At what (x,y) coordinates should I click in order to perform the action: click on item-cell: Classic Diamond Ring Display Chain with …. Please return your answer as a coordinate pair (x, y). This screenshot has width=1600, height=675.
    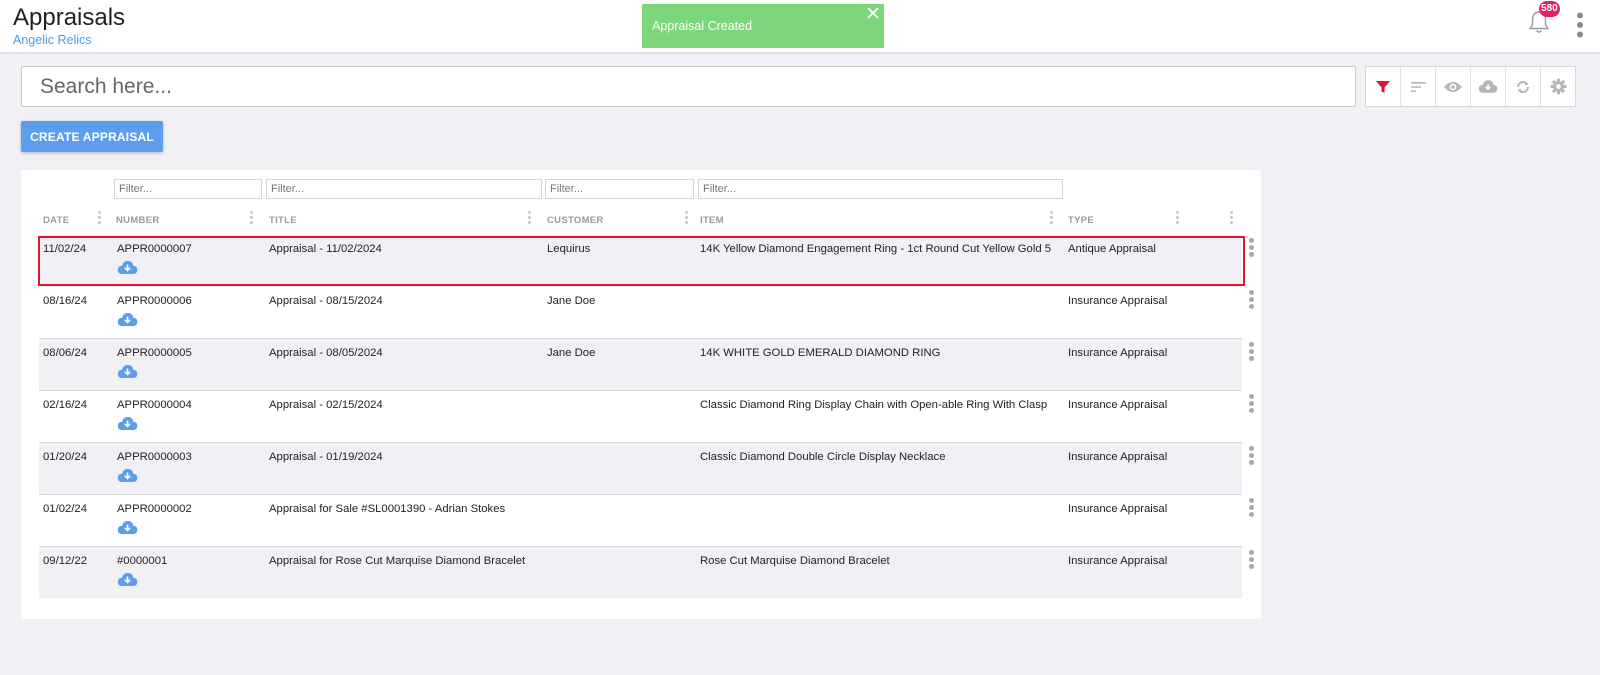
    Looking at the image, I should click on (874, 405).